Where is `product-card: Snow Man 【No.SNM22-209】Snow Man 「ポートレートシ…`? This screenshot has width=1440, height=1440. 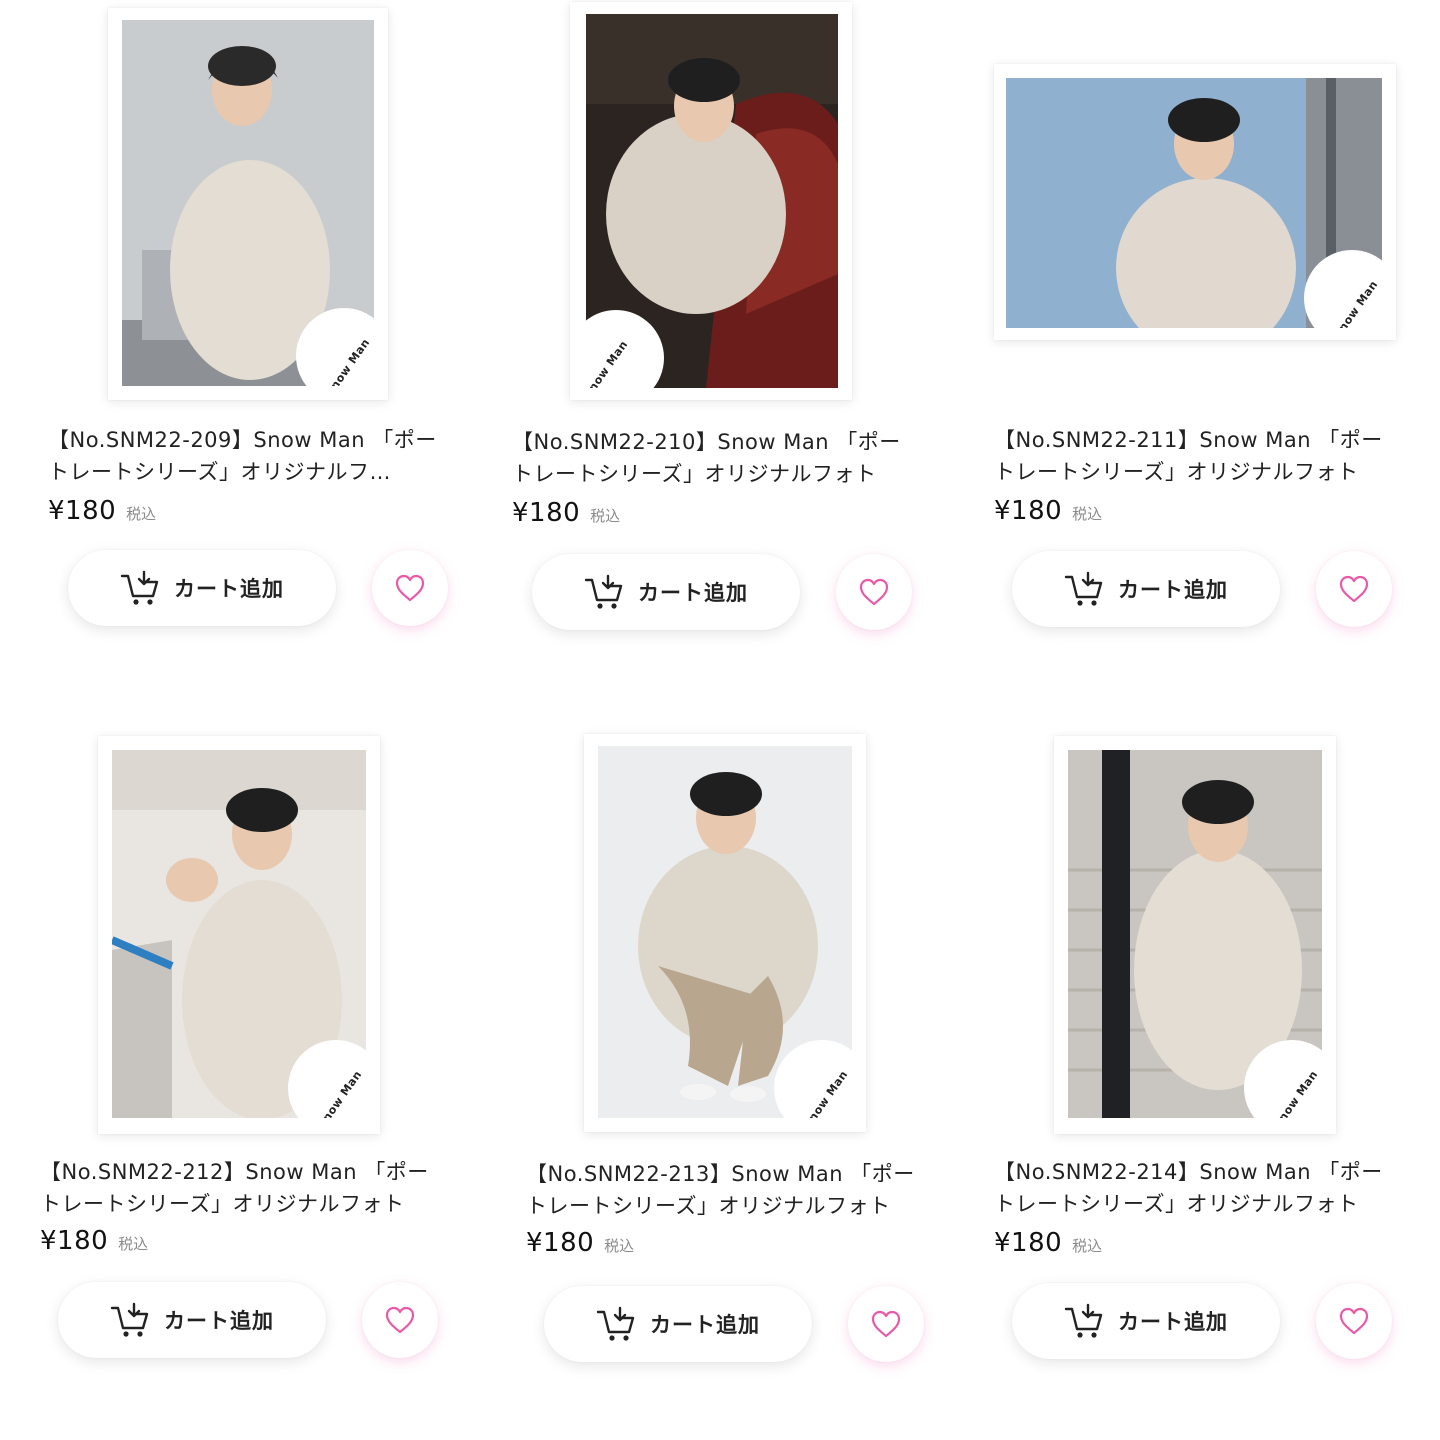
product-card: Snow Man 【No.SNM22-209】Snow Man 「ポートレートシ… is located at coordinates (244, 330).